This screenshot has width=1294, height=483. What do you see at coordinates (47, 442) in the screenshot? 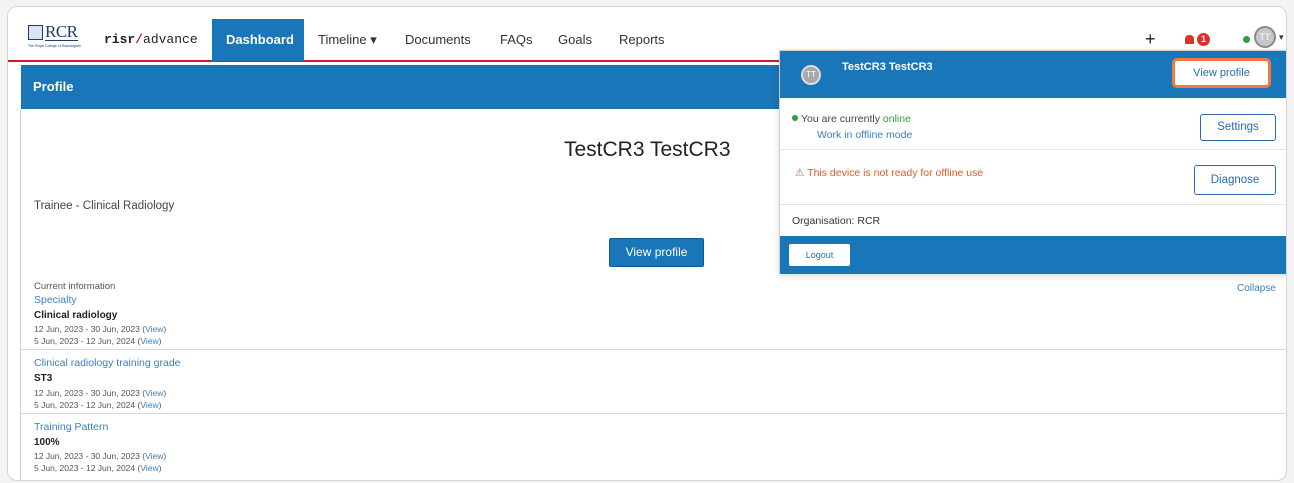
I see `section-value: 100%` at bounding box center [47, 442].